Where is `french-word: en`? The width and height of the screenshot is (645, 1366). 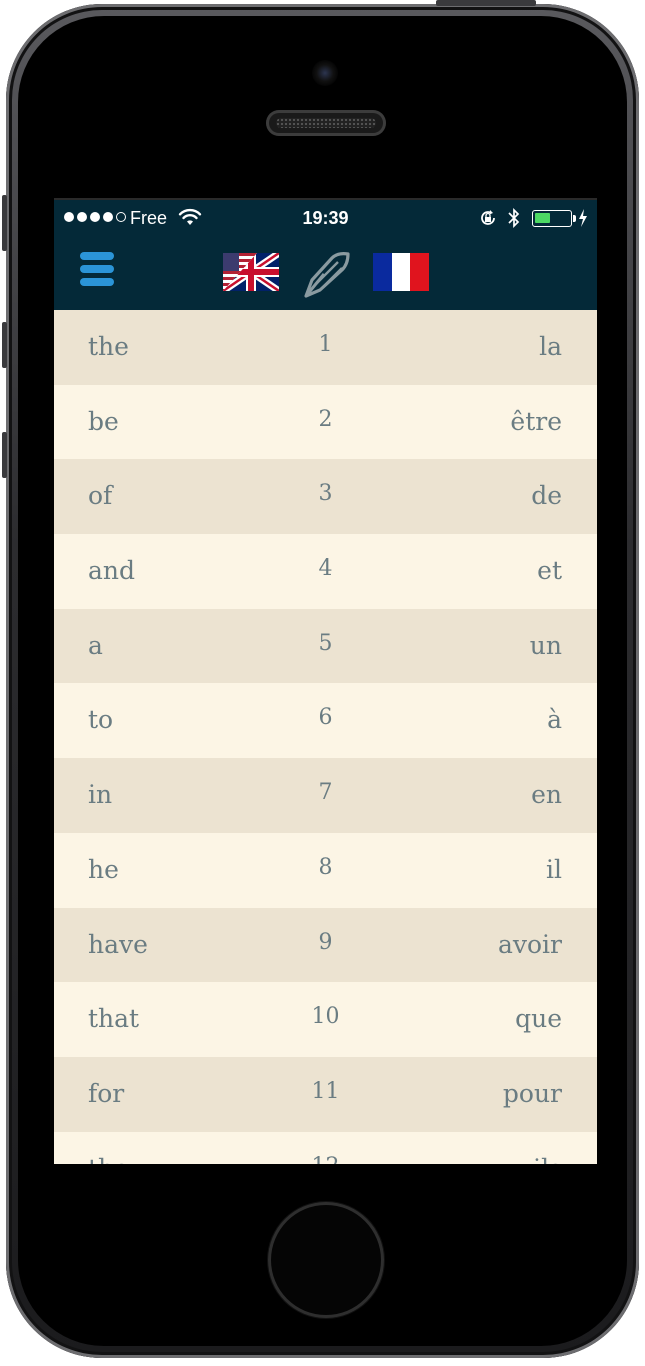 french-word: en is located at coordinates (546, 795).